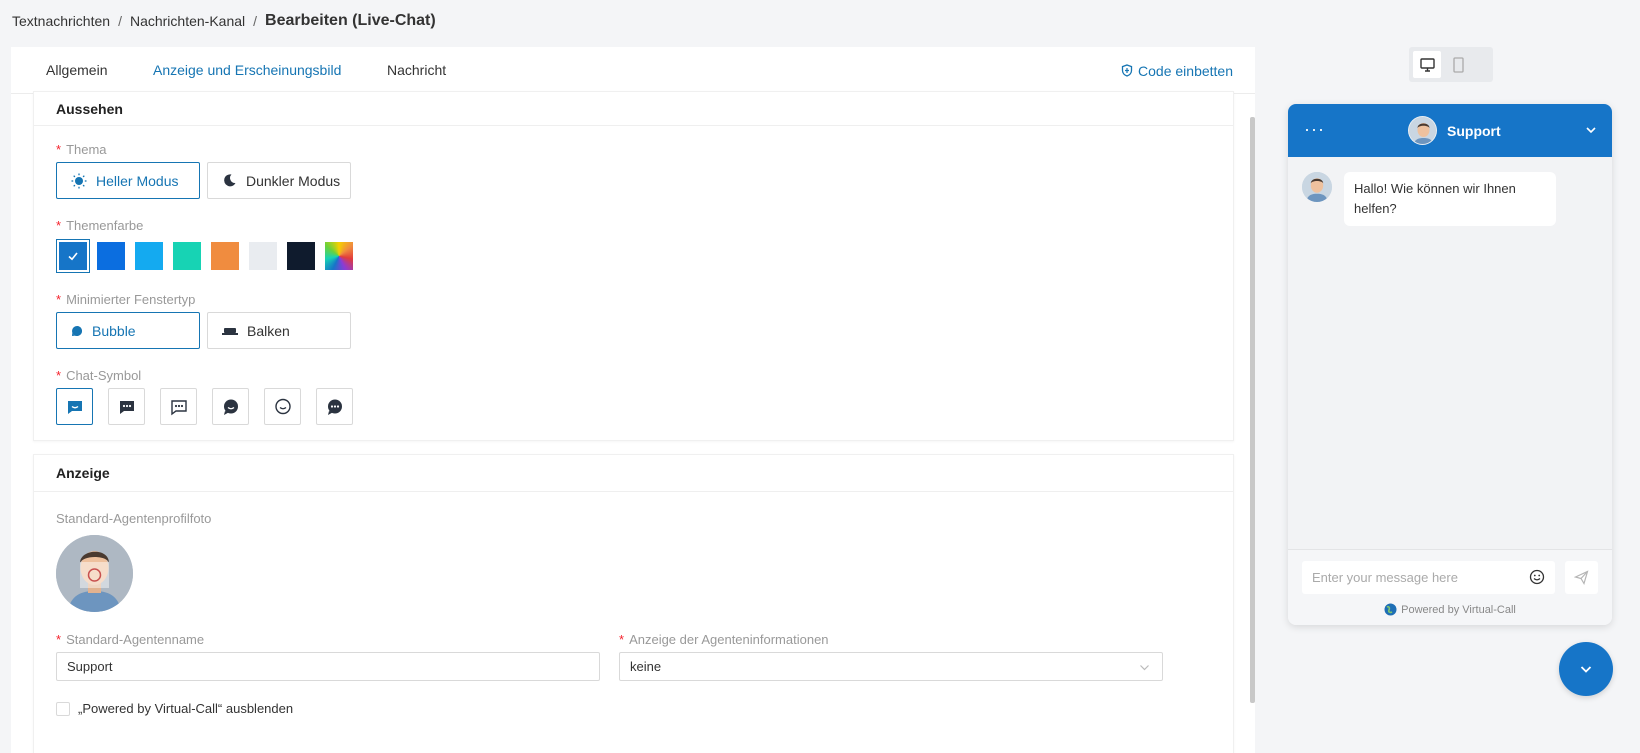  What do you see at coordinates (1458, 609) in the screenshot?
I see `powered-by-text: Powered by Virtual-Call` at bounding box center [1458, 609].